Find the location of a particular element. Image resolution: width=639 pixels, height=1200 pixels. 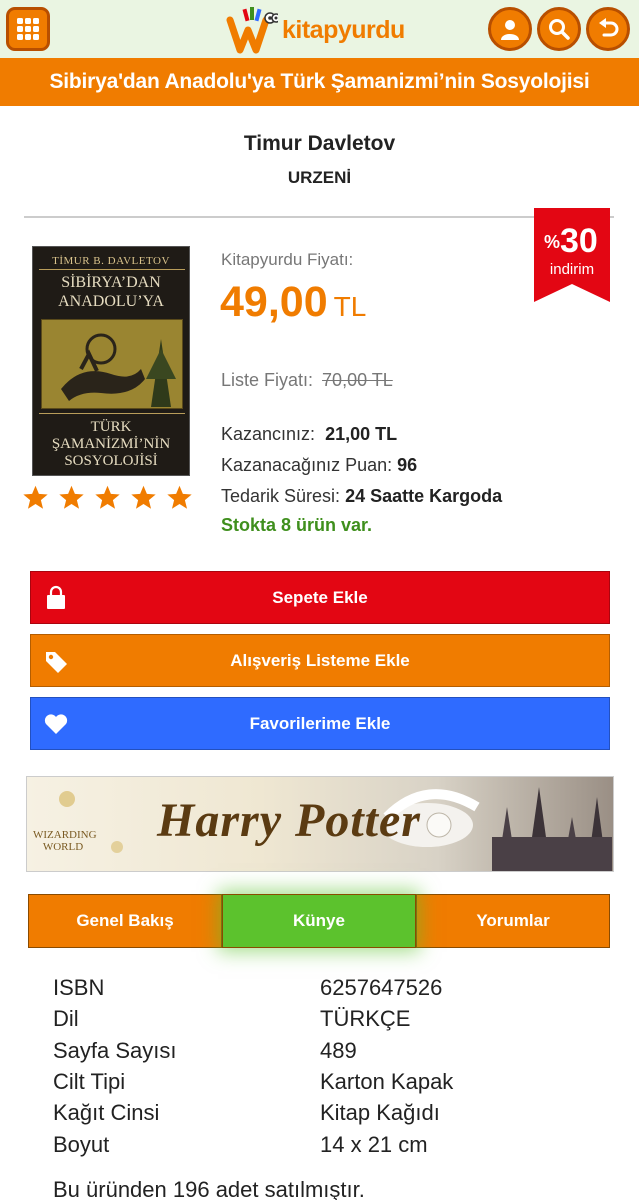

search-icon is located at coordinates (559, 29).